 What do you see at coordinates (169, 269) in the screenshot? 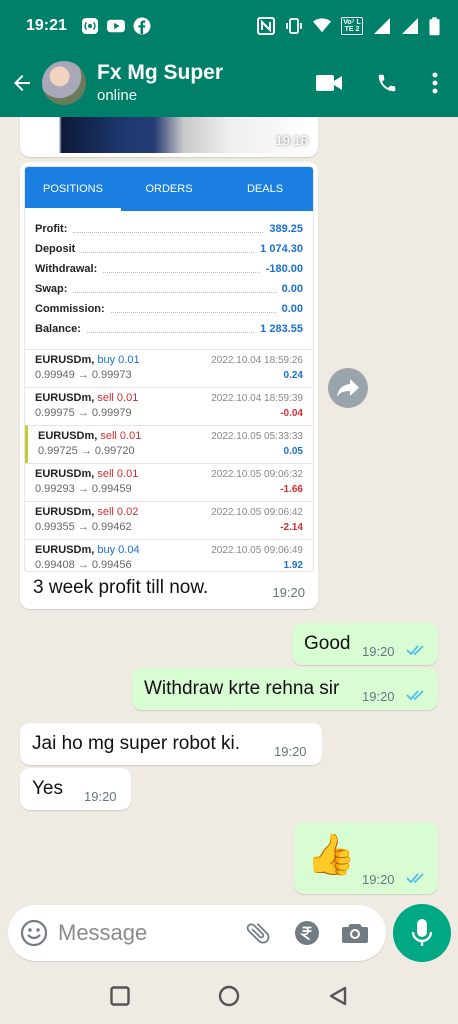
I see `summary-row: Withdrawal: -180.00` at bounding box center [169, 269].